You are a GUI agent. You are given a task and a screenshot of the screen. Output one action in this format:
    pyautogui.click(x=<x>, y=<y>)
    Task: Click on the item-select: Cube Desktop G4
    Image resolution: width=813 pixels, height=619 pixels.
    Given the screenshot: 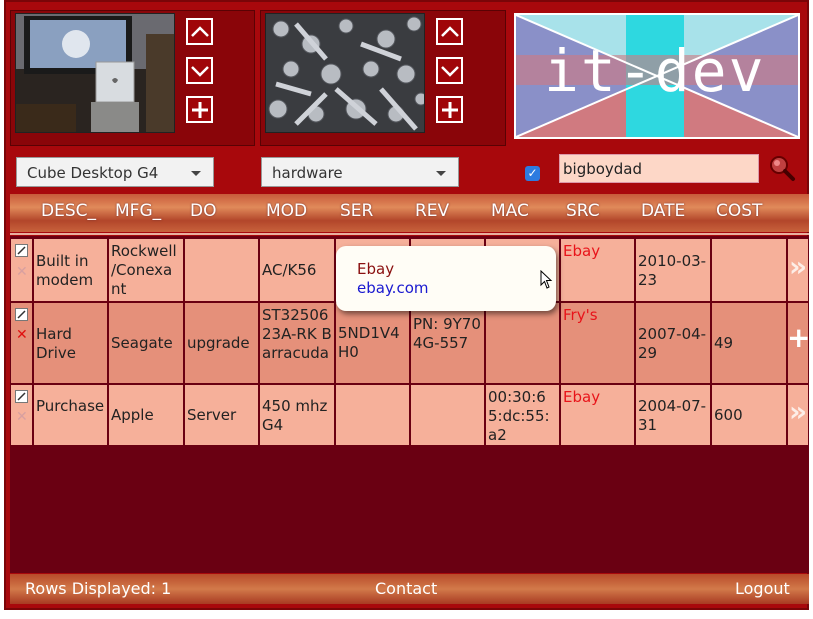 What is the action you would take?
    pyautogui.click(x=115, y=172)
    